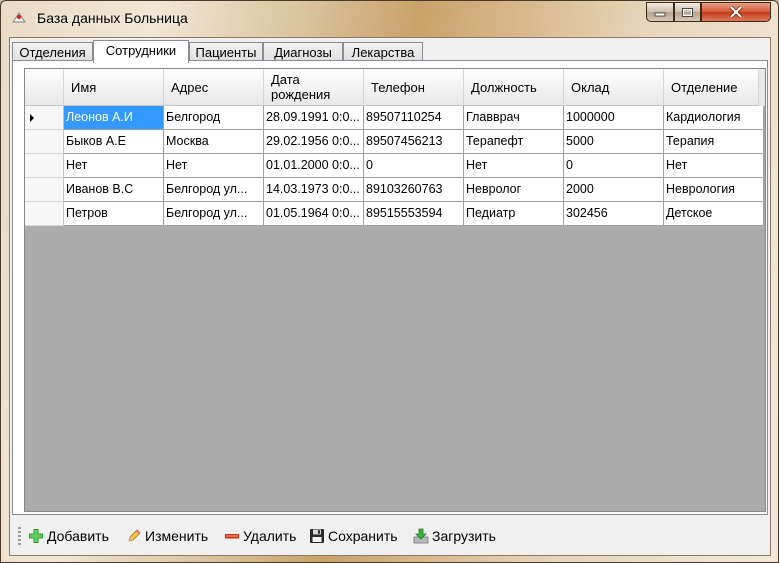 This screenshot has height=563, width=779. I want to click on close-icon, so click(736, 12).